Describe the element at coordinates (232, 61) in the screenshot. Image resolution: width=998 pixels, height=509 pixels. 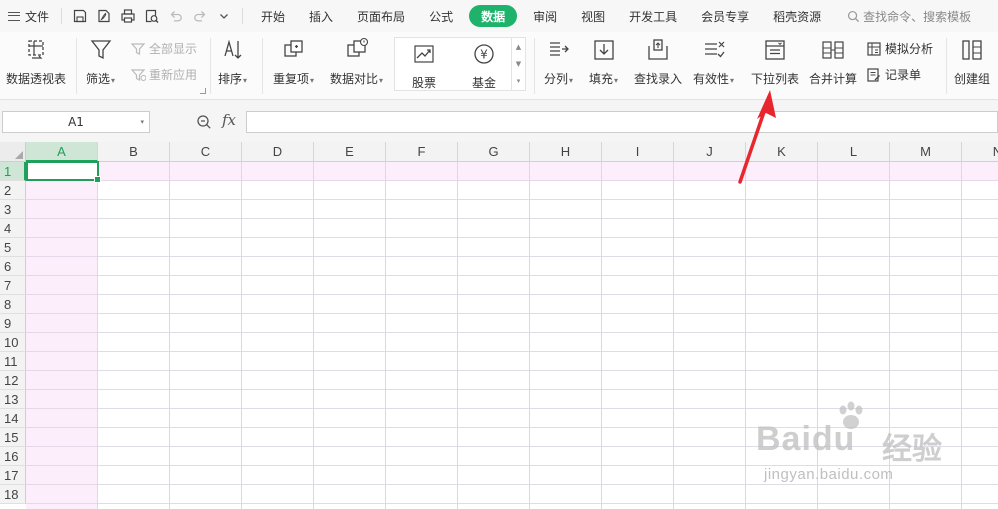
I see `sort-button: 排序▾` at that location.